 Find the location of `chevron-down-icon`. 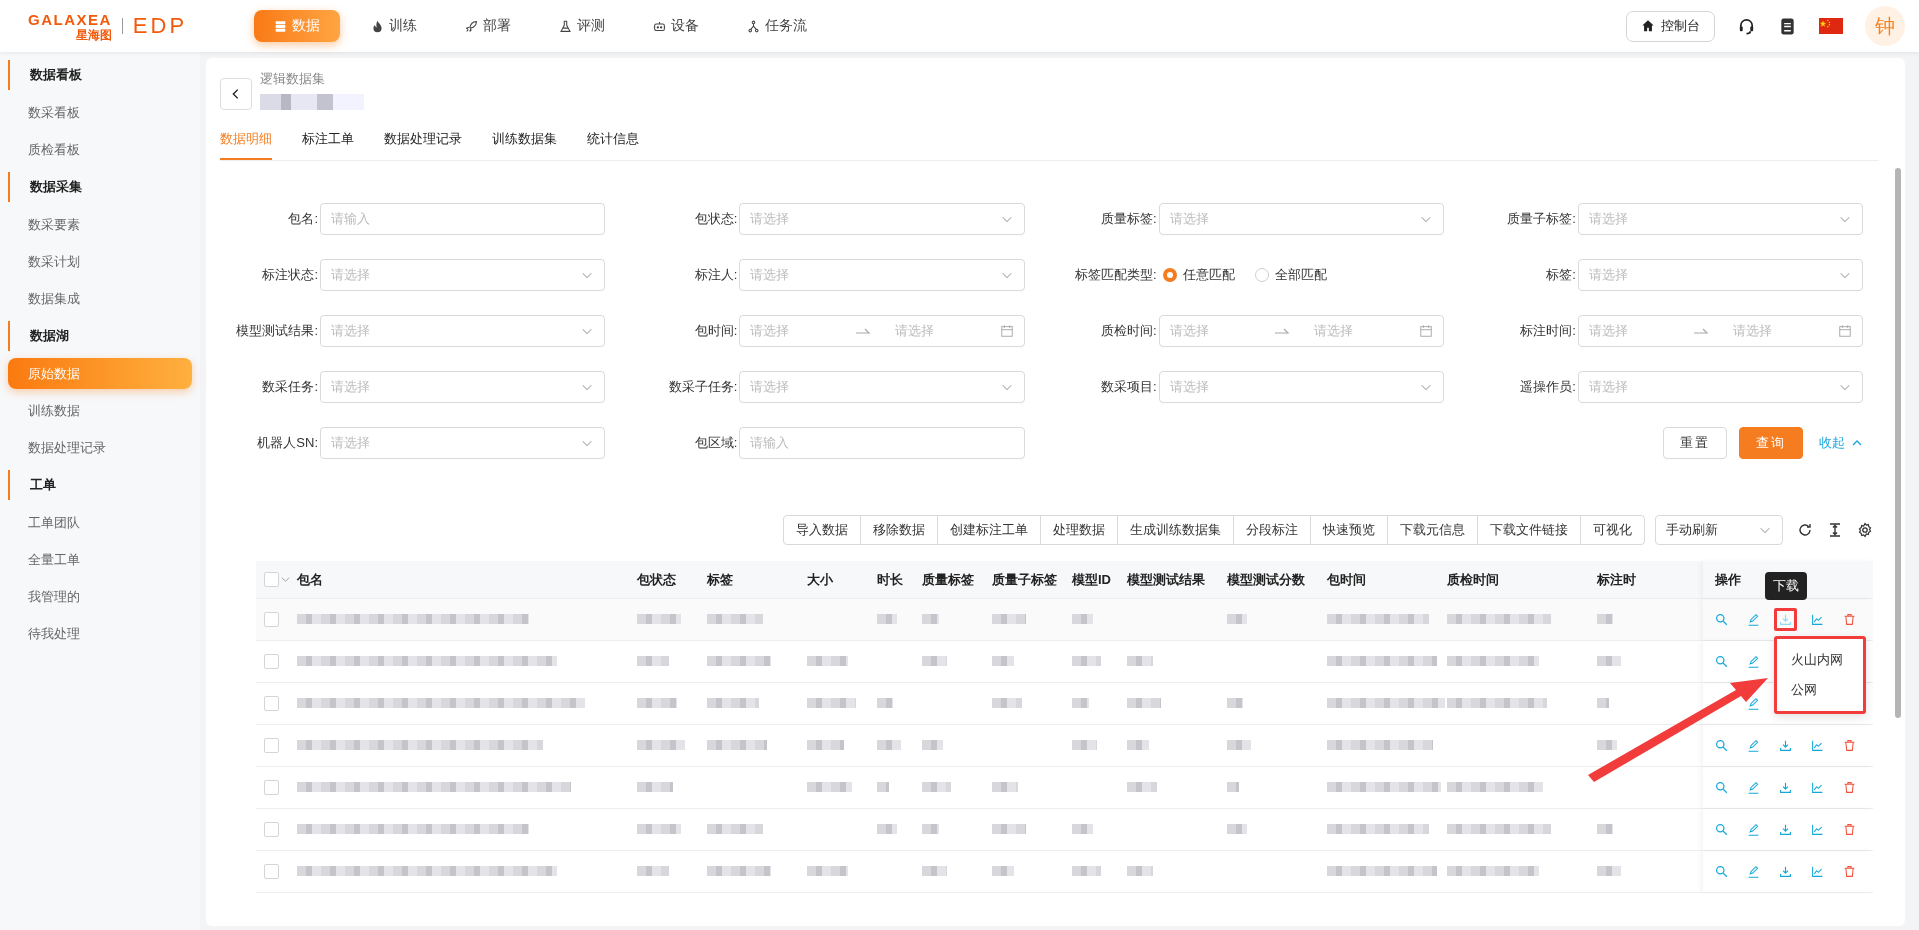

chevron-down-icon is located at coordinates (285, 579).